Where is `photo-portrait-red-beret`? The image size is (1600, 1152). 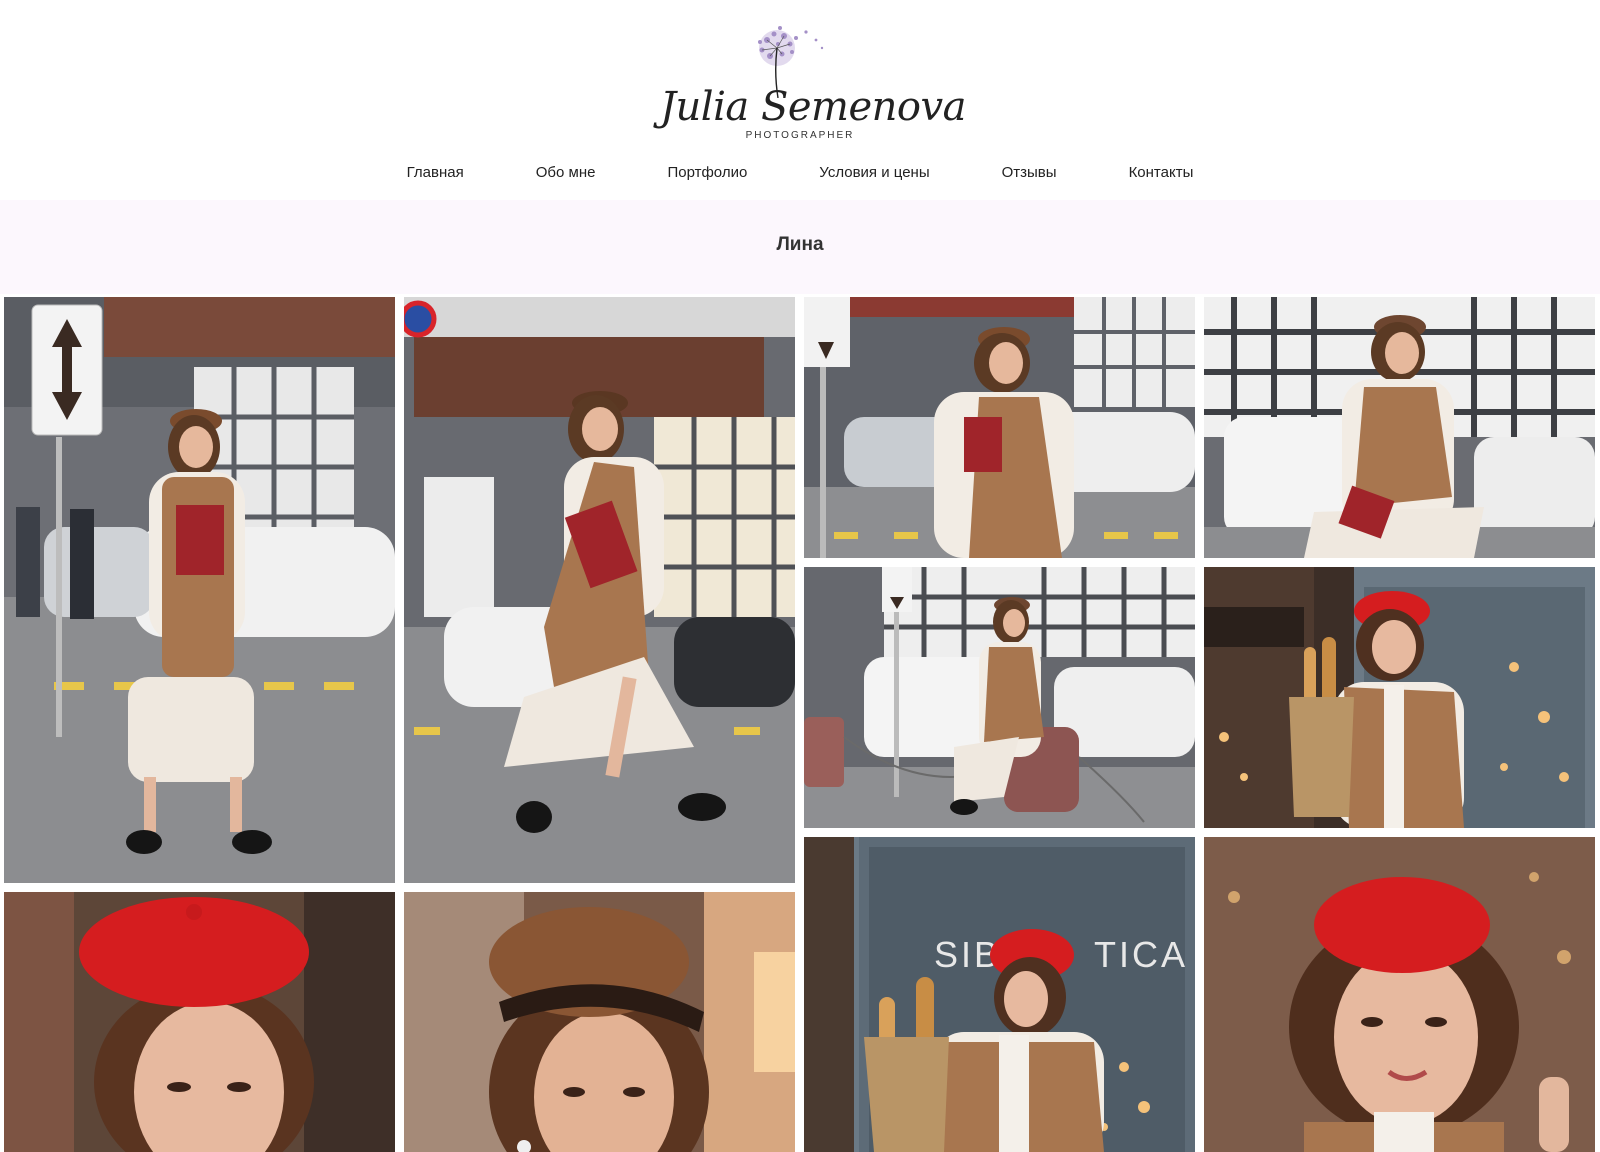 photo-portrait-red-beret is located at coordinates (199, 1022).